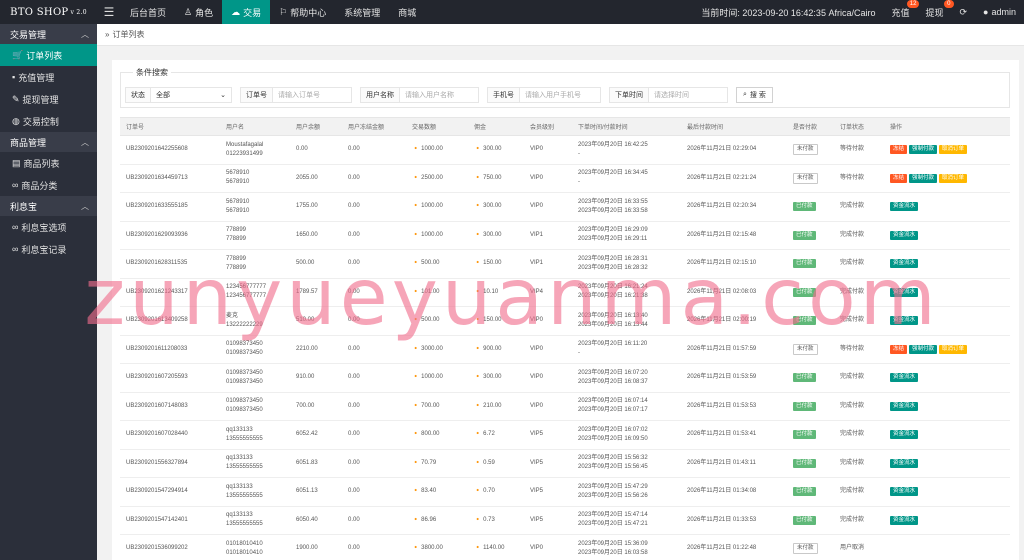  I want to click on sidebar-item-label: 商品分类, so click(39, 185).